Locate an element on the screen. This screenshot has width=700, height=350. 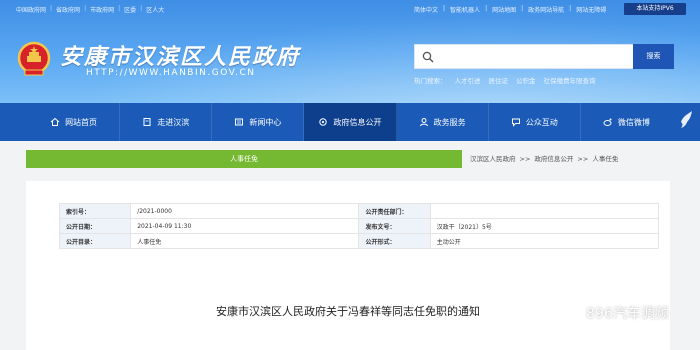
home-icon is located at coordinates (55, 121).